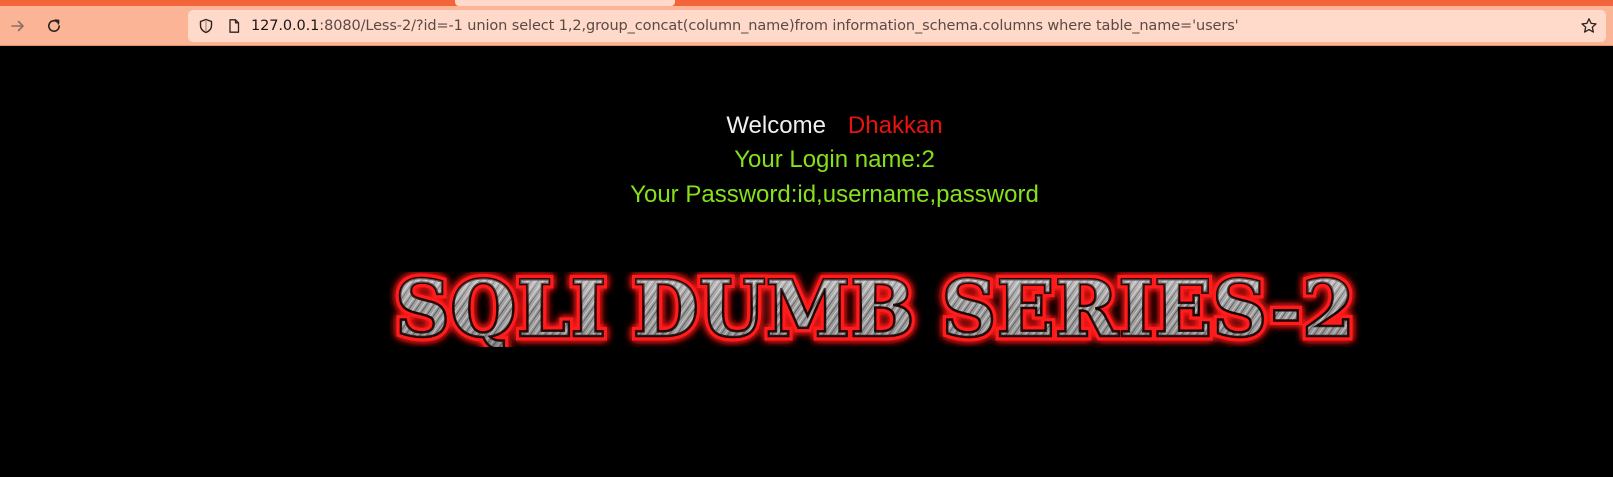 Image resolution: width=1613 pixels, height=477 pixels. What do you see at coordinates (834, 159) in the screenshot?
I see `login-name-line: Your Login name:2` at bounding box center [834, 159].